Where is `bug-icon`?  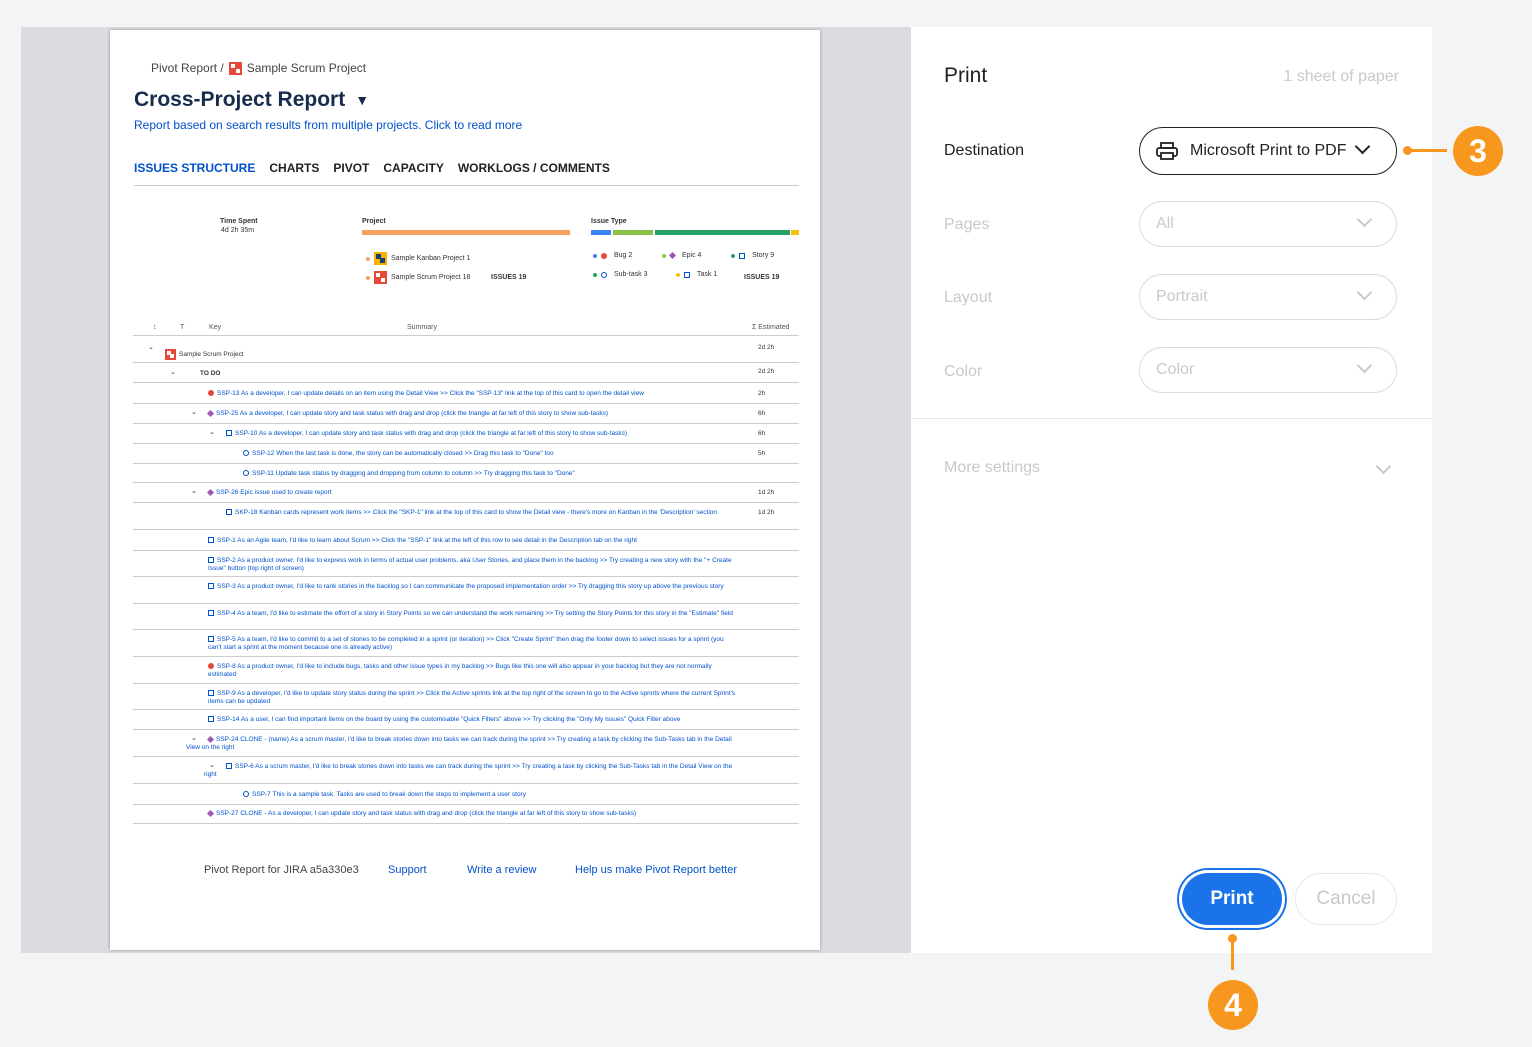 bug-icon is located at coordinates (211, 666).